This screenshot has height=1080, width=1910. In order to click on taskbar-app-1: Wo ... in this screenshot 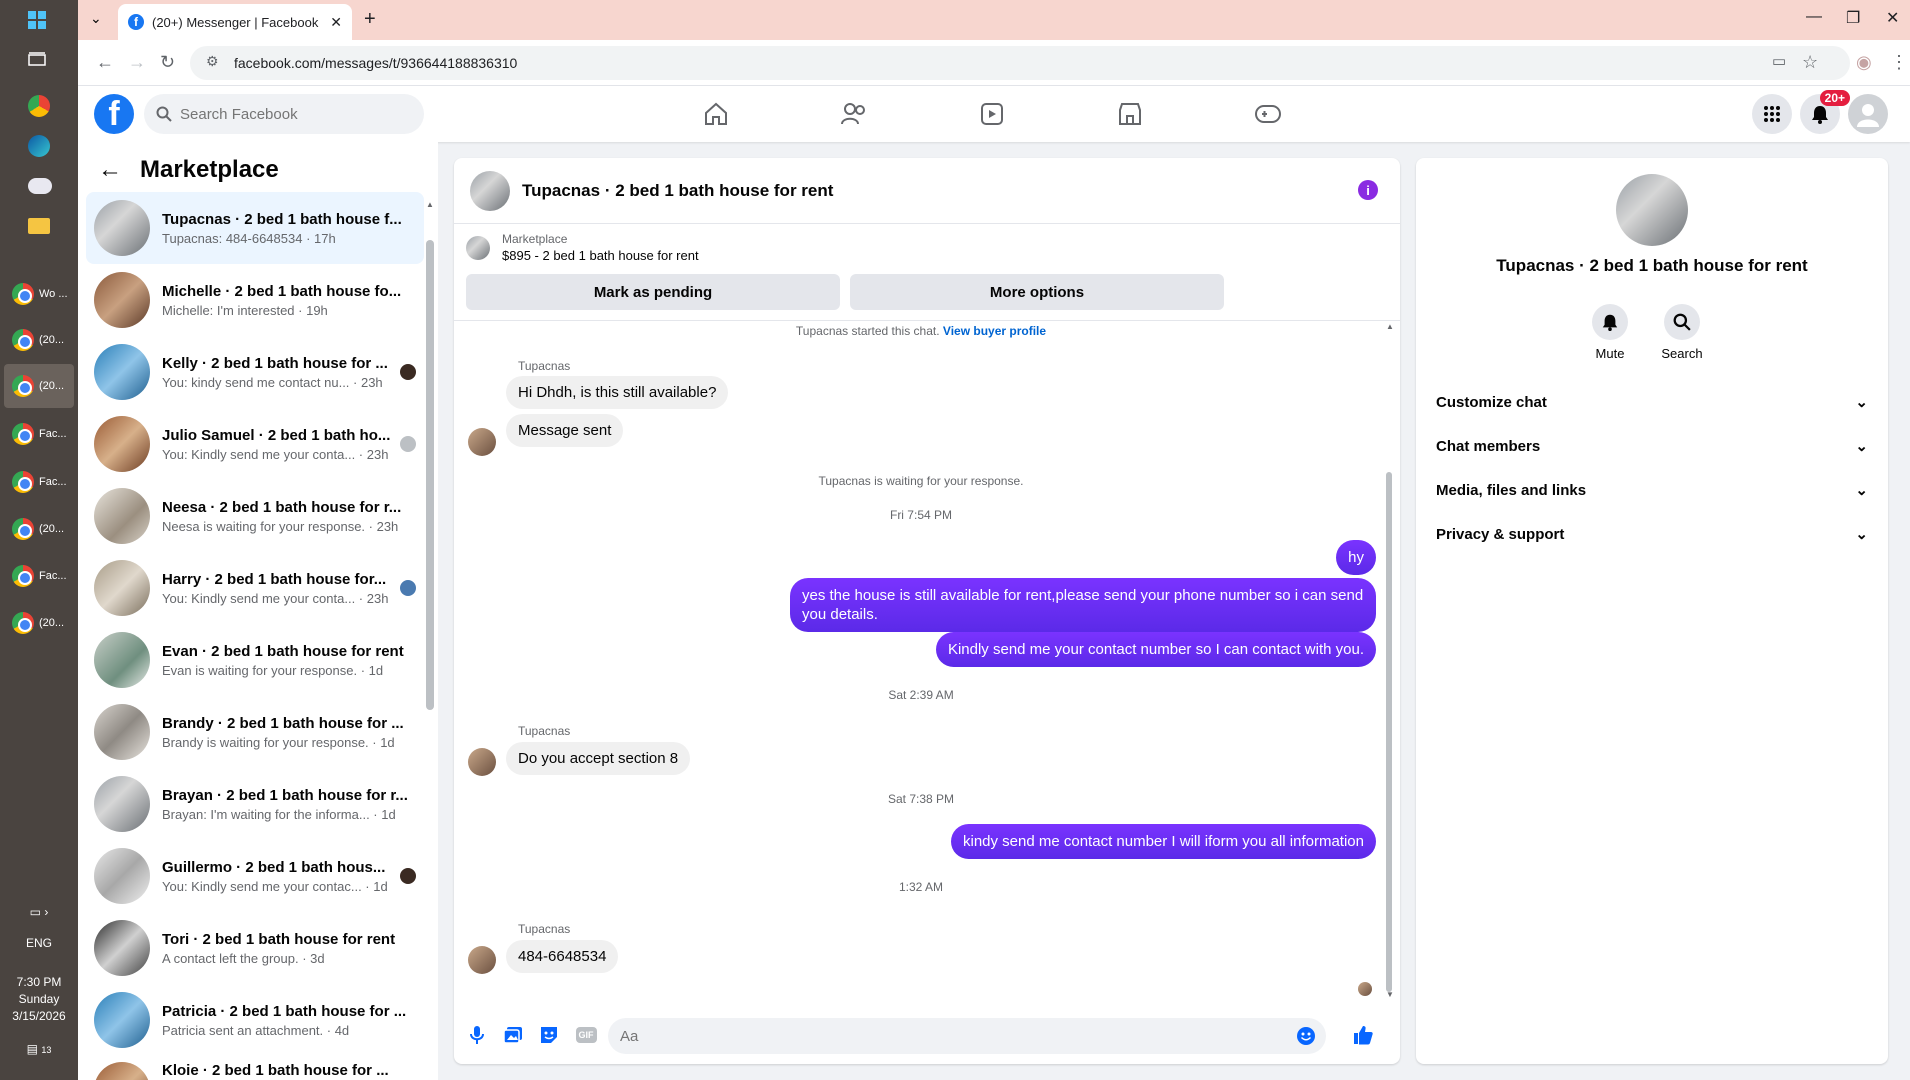, I will do `click(39, 294)`.